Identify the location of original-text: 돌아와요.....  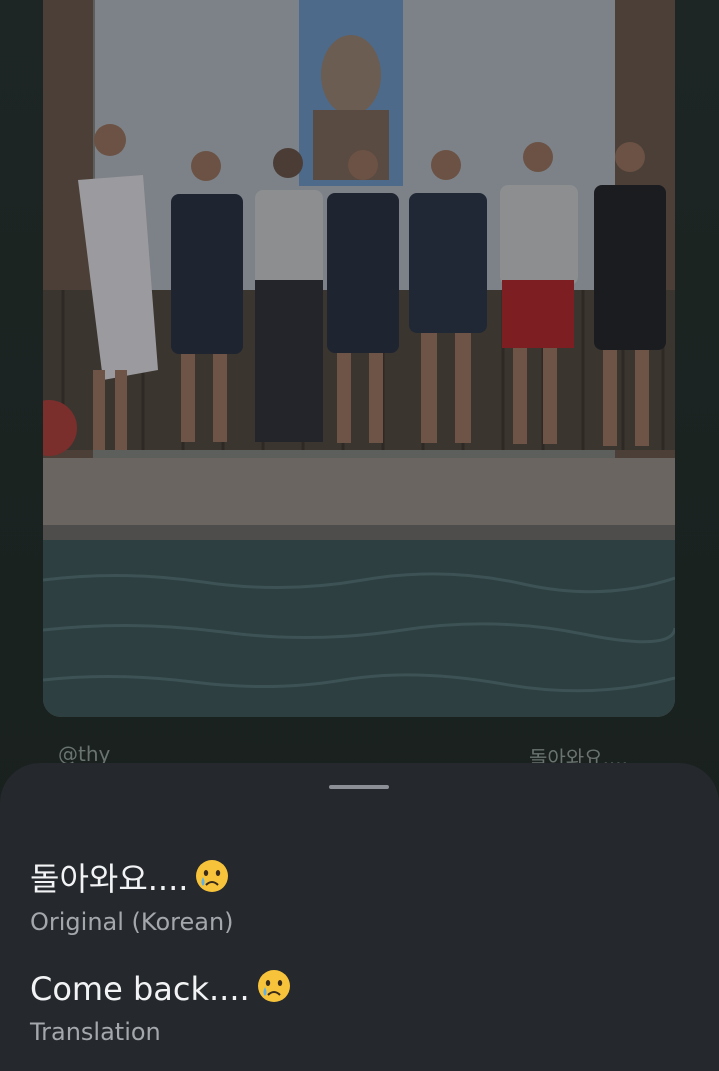
(360, 880).